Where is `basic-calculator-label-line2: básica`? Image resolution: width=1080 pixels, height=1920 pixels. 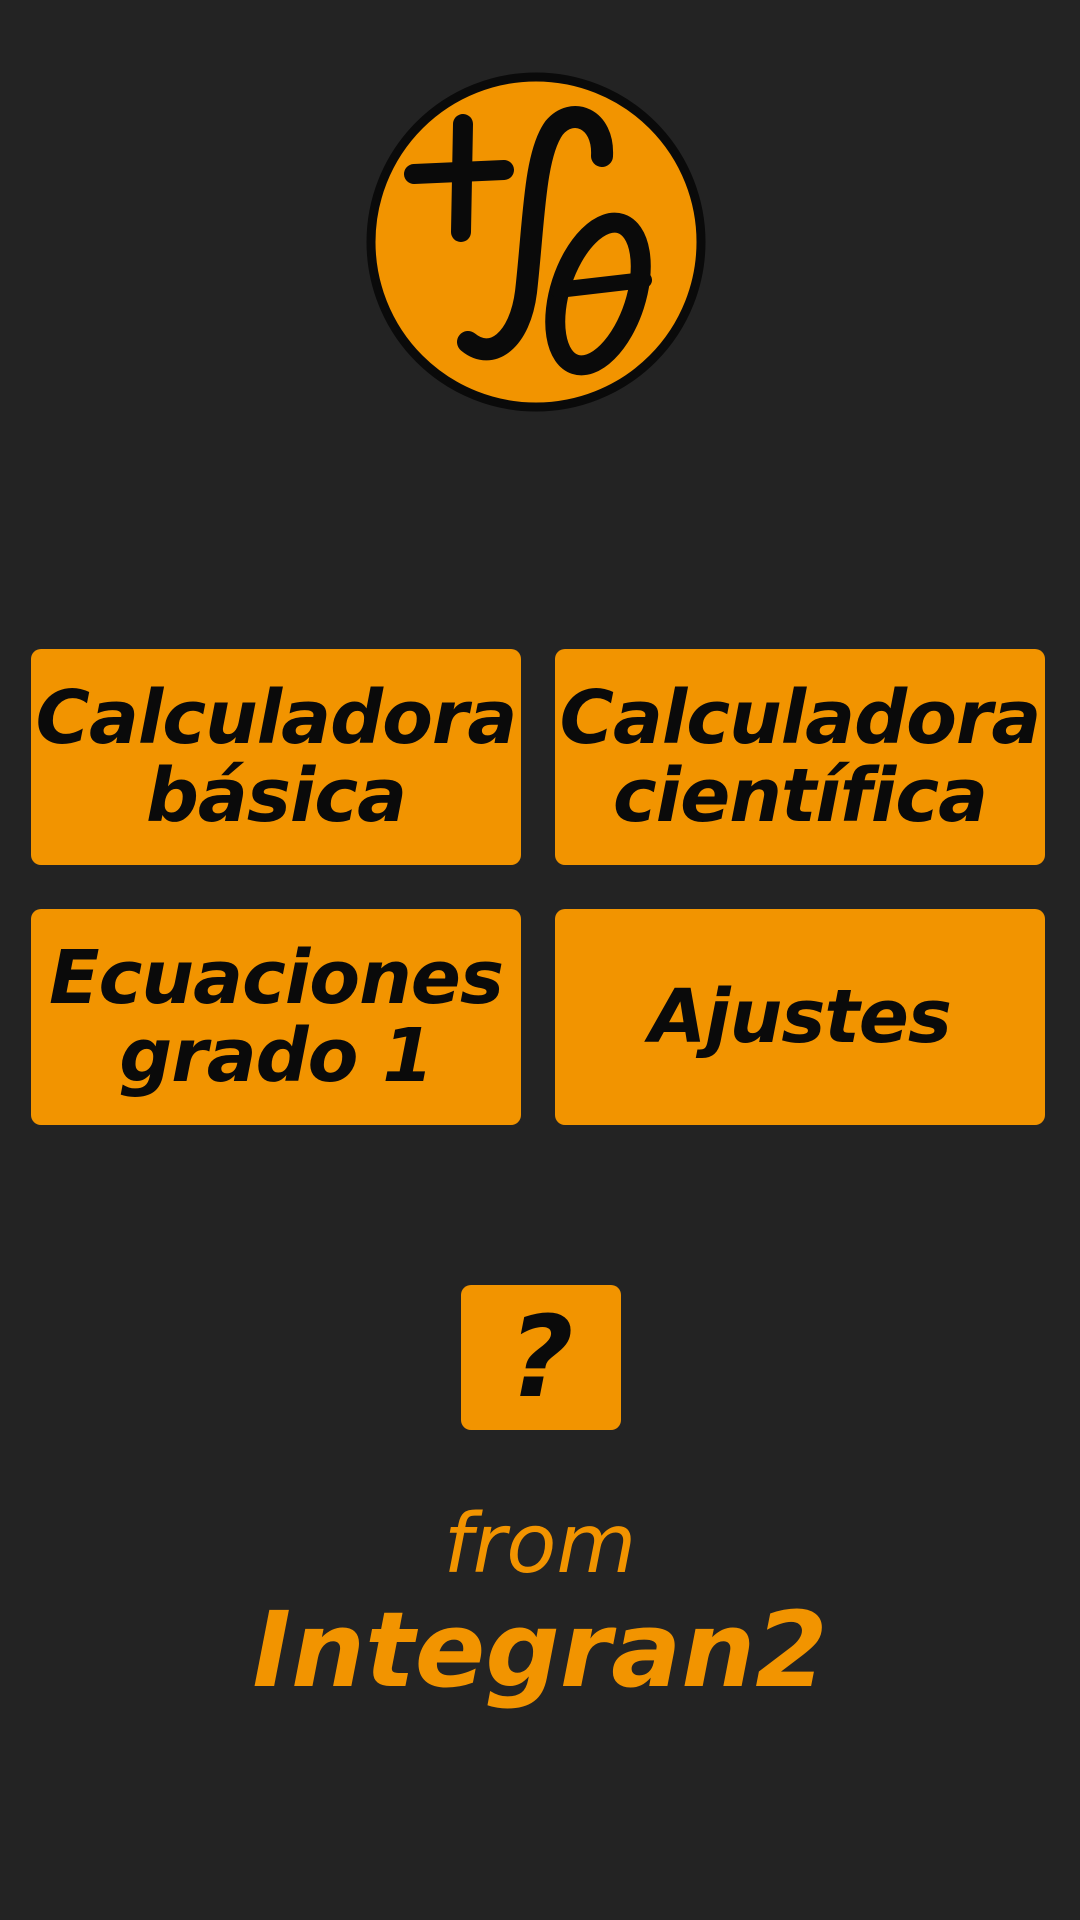
basic-calculator-label-line2: básica is located at coordinates (276, 796).